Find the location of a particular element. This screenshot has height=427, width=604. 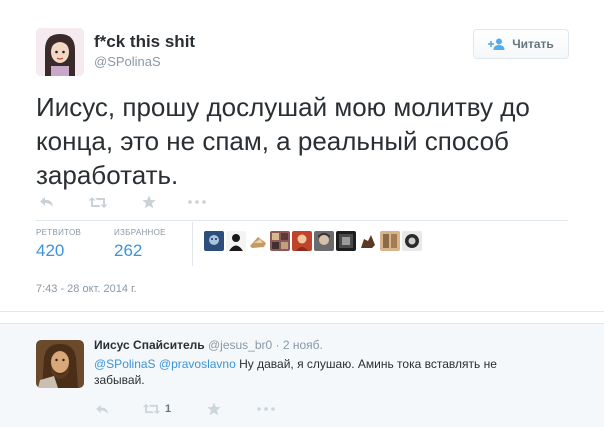

favoriter-avatars is located at coordinates (313, 241).